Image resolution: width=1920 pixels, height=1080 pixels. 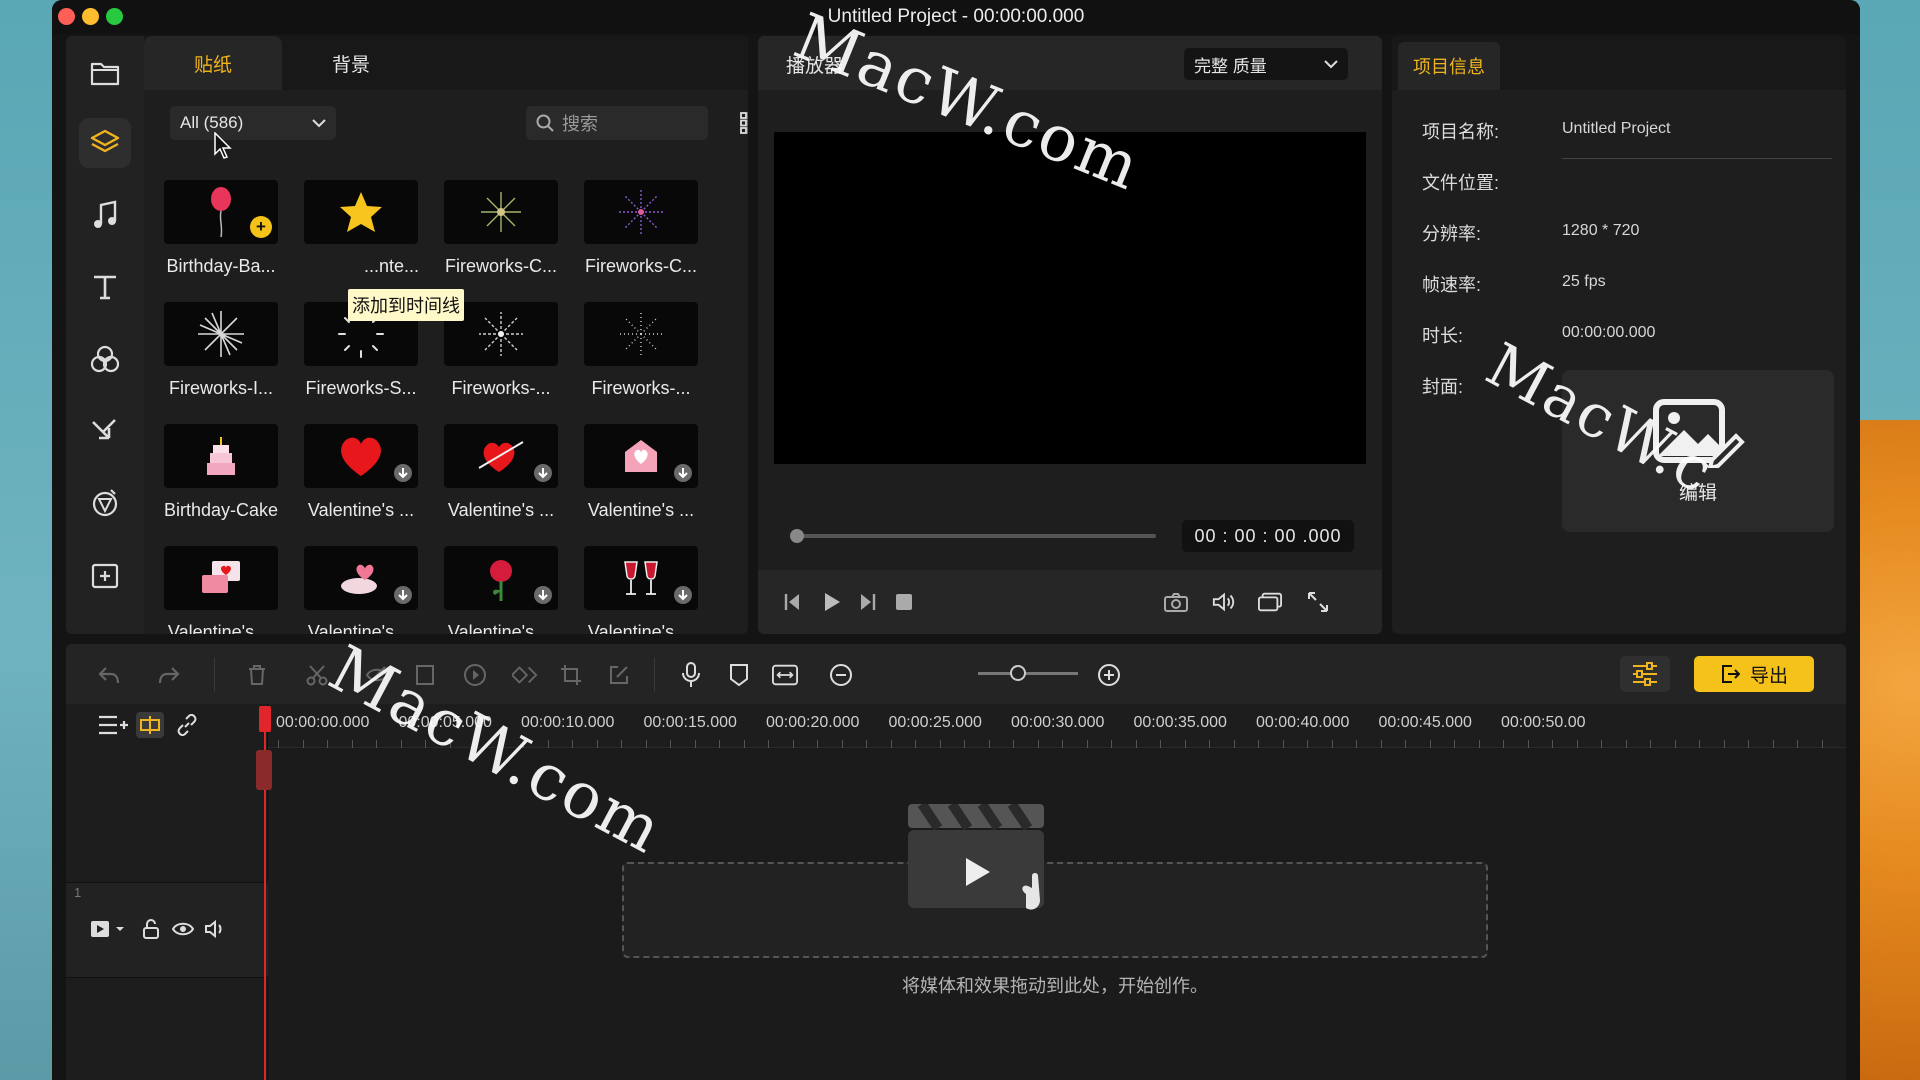 I want to click on seek-bar, so click(x=973, y=536).